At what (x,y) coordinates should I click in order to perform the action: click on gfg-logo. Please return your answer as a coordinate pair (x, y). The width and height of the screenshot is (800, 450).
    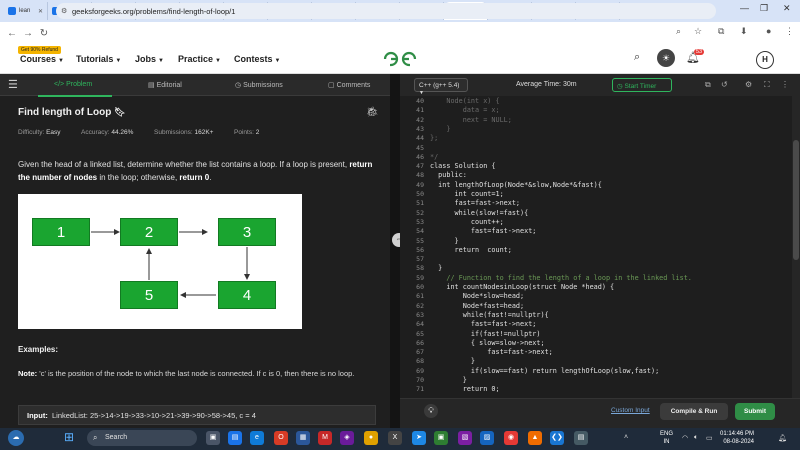
    Looking at the image, I should click on (400, 59).